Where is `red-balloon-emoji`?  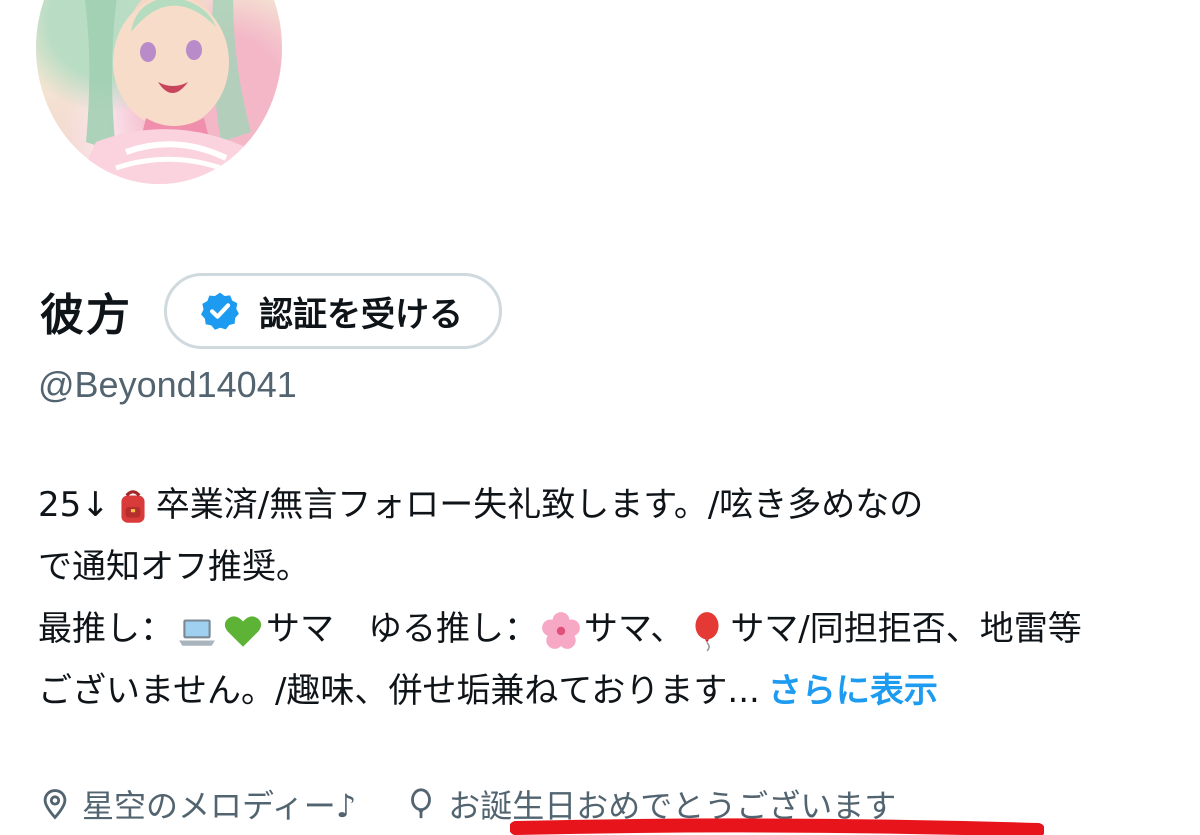 red-balloon-emoji is located at coordinates (707, 631).